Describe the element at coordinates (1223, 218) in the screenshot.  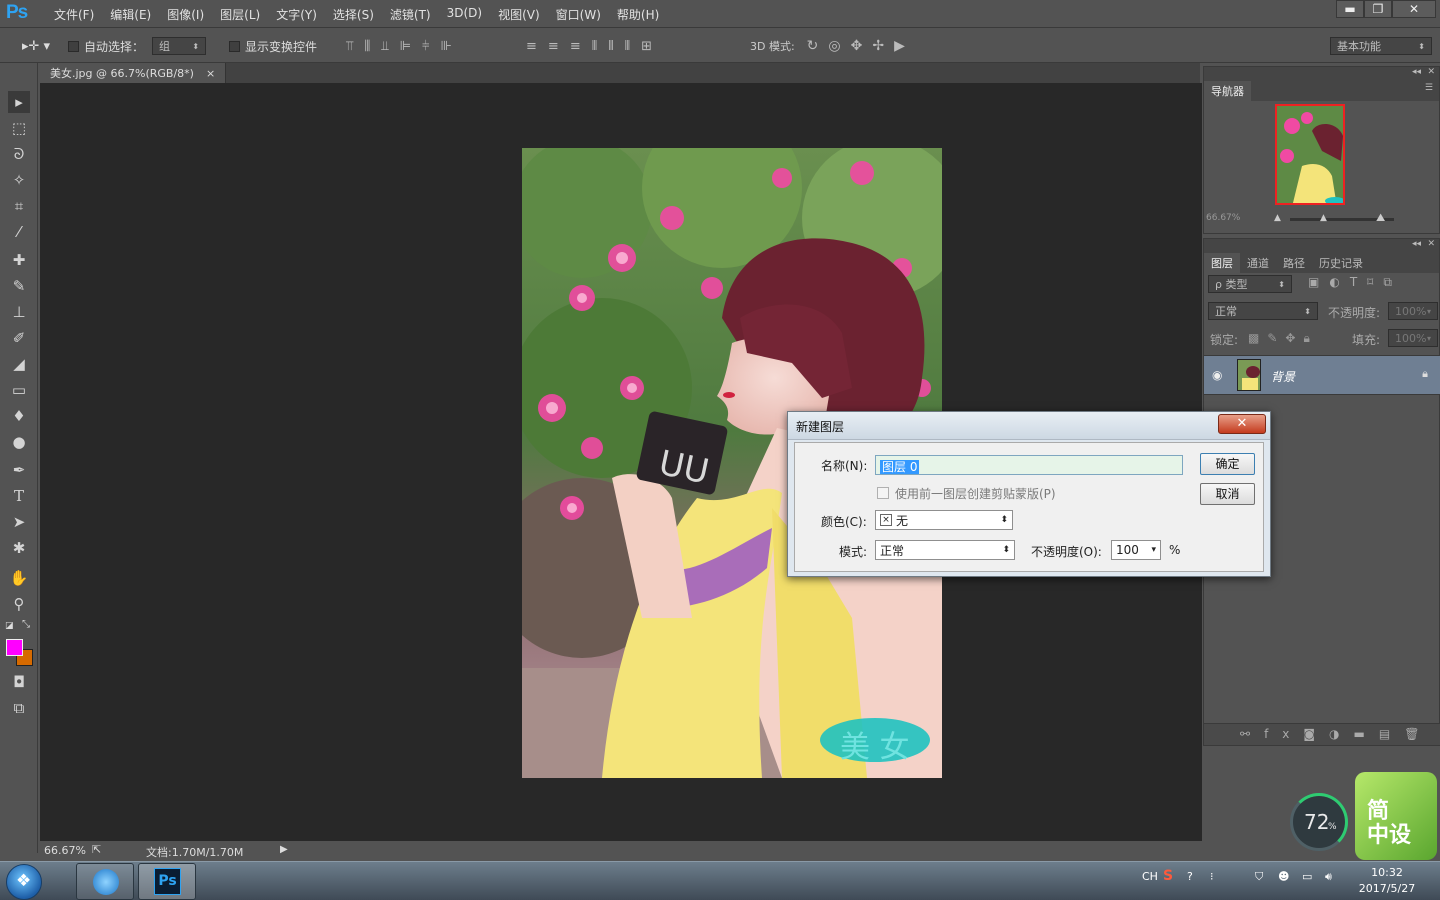
I see `navigator-zoom: 66.67%` at that location.